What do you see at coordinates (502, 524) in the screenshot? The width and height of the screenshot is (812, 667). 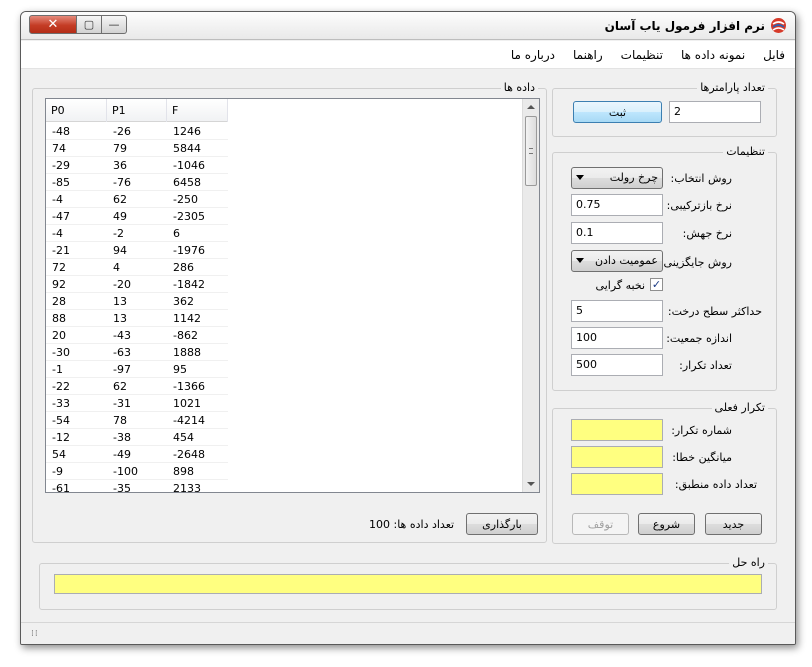 I see `load-button: بارگذاری` at bounding box center [502, 524].